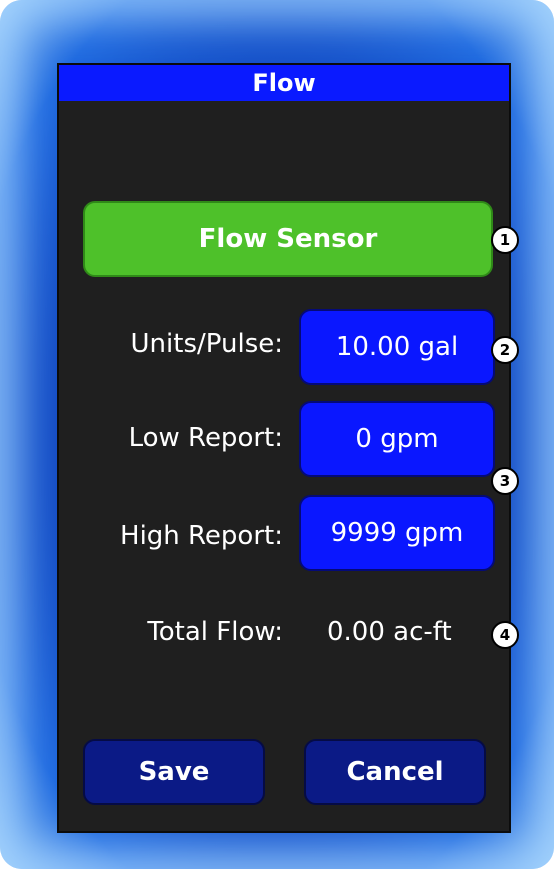  Describe the element at coordinates (397, 533) in the screenshot. I see `high-report-button: 9999 gpm` at that location.